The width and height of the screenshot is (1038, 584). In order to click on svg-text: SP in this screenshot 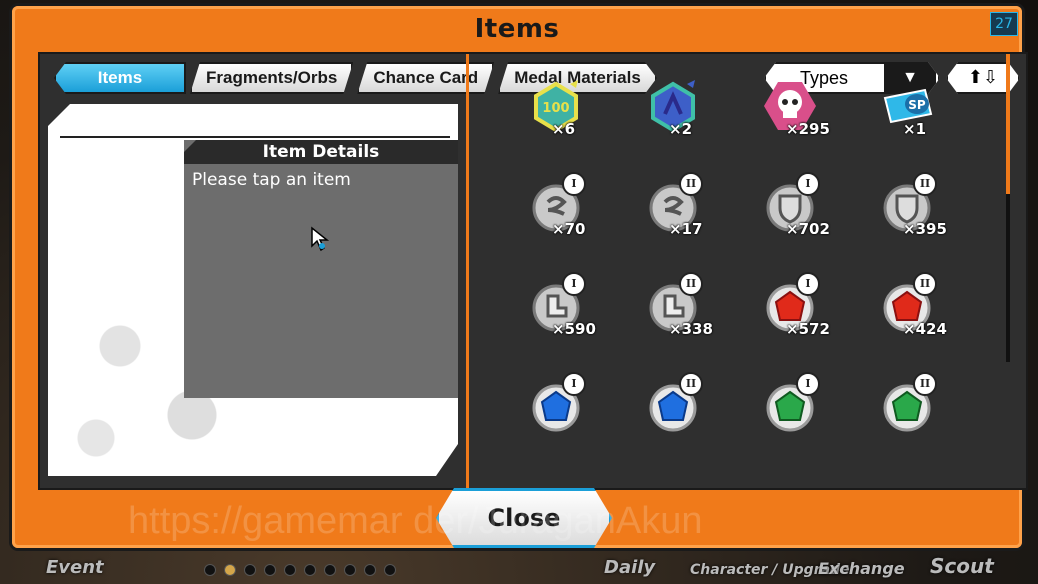, I will do `click(917, 105)`.